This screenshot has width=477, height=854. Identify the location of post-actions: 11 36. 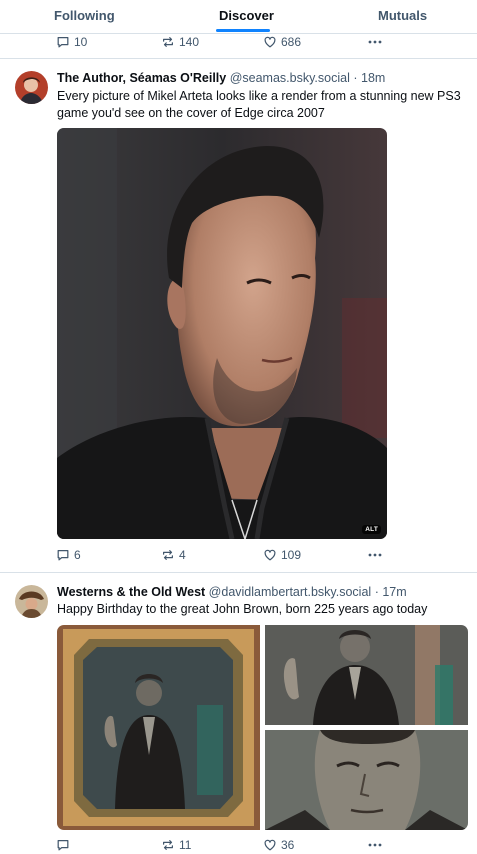
(261, 845).